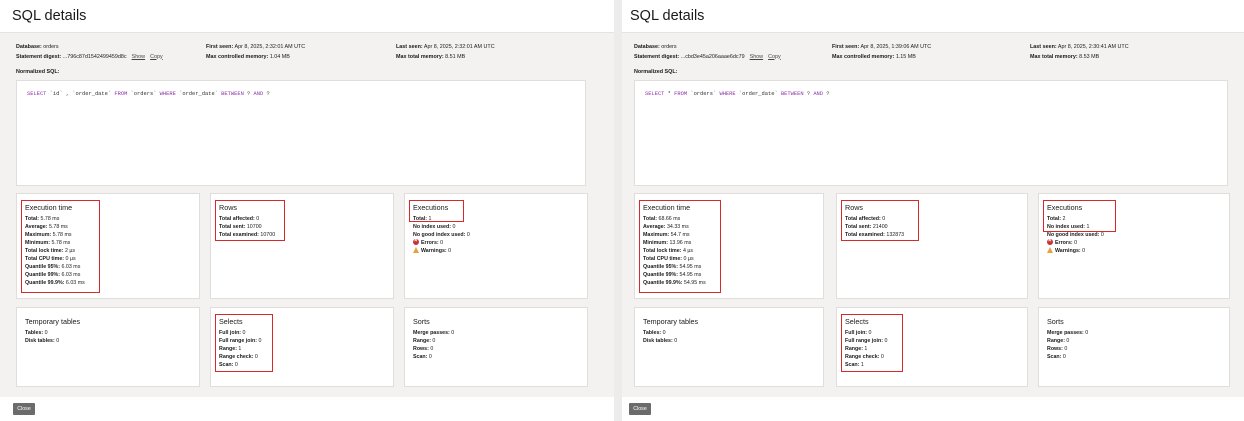 The width and height of the screenshot is (1244, 421). I want to click on stat-row: Merge passes: 0, so click(1067, 333).